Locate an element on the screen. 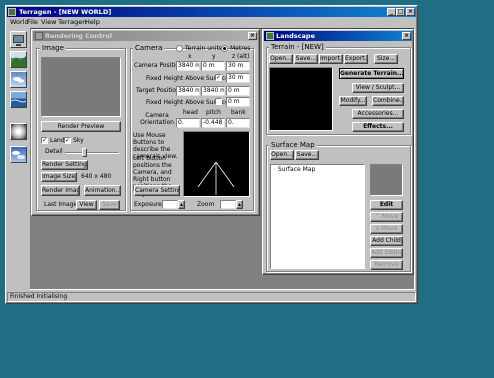 This screenshot has height=378, width=494. zoom-spinner: ▴ is located at coordinates (239, 204).